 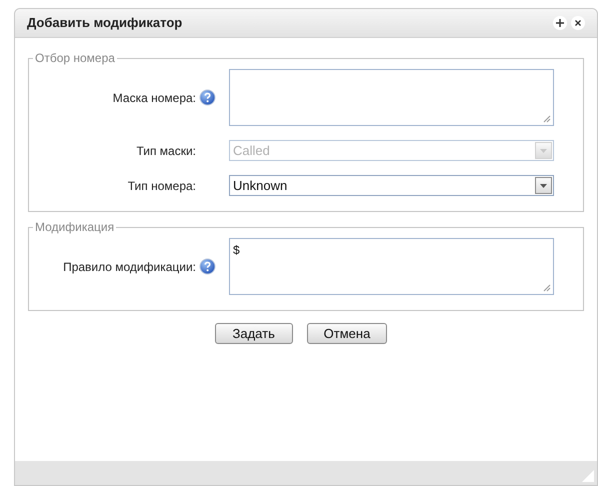 What do you see at coordinates (129, 267) in the screenshot?
I see `field-label: Правило модификации:` at bounding box center [129, 267].